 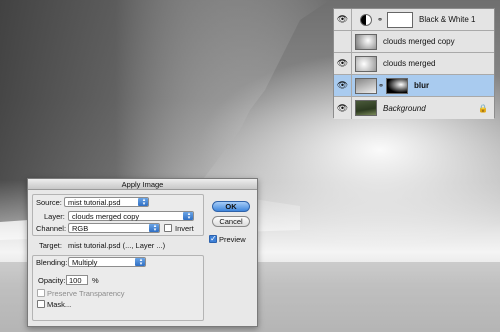 I want to click on layer-value: clouds merged copy, so click(x=106, y=216).